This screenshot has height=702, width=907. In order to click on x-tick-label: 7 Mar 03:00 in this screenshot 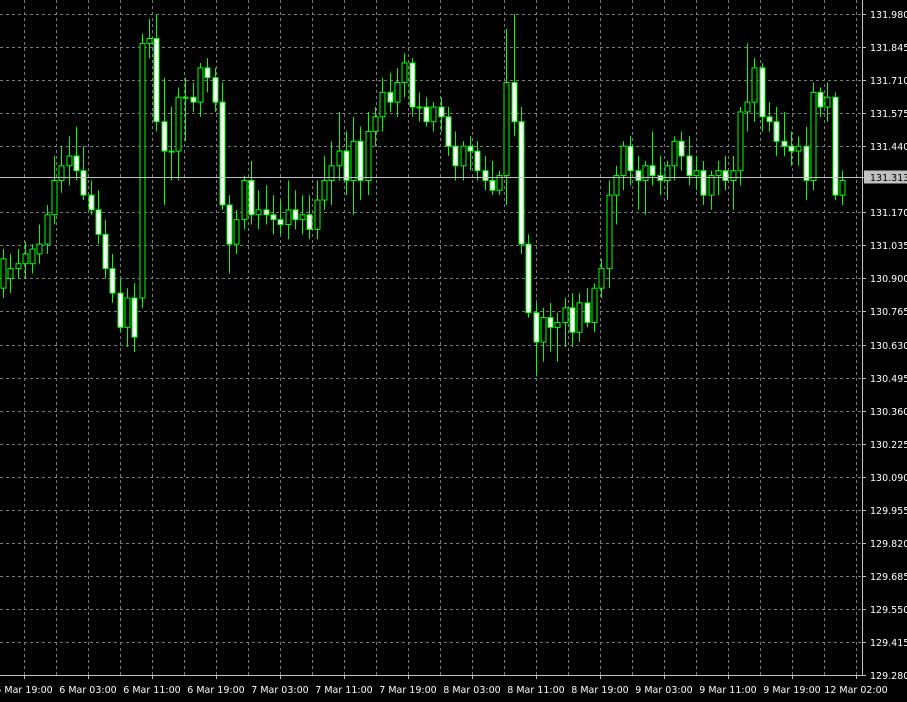, I will do `click(279, 690)`.